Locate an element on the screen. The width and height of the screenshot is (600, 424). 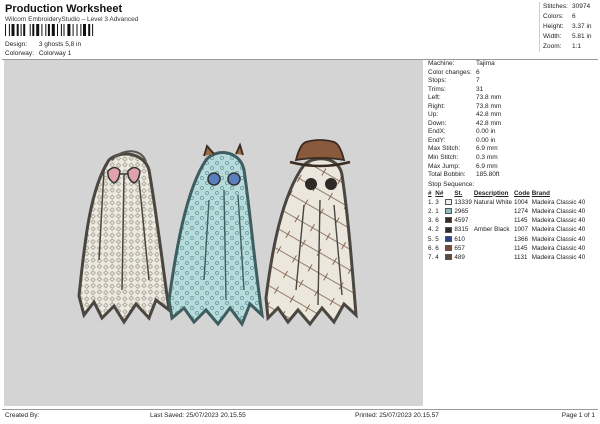
row-number: 5. is located at coordinates (431, 239).